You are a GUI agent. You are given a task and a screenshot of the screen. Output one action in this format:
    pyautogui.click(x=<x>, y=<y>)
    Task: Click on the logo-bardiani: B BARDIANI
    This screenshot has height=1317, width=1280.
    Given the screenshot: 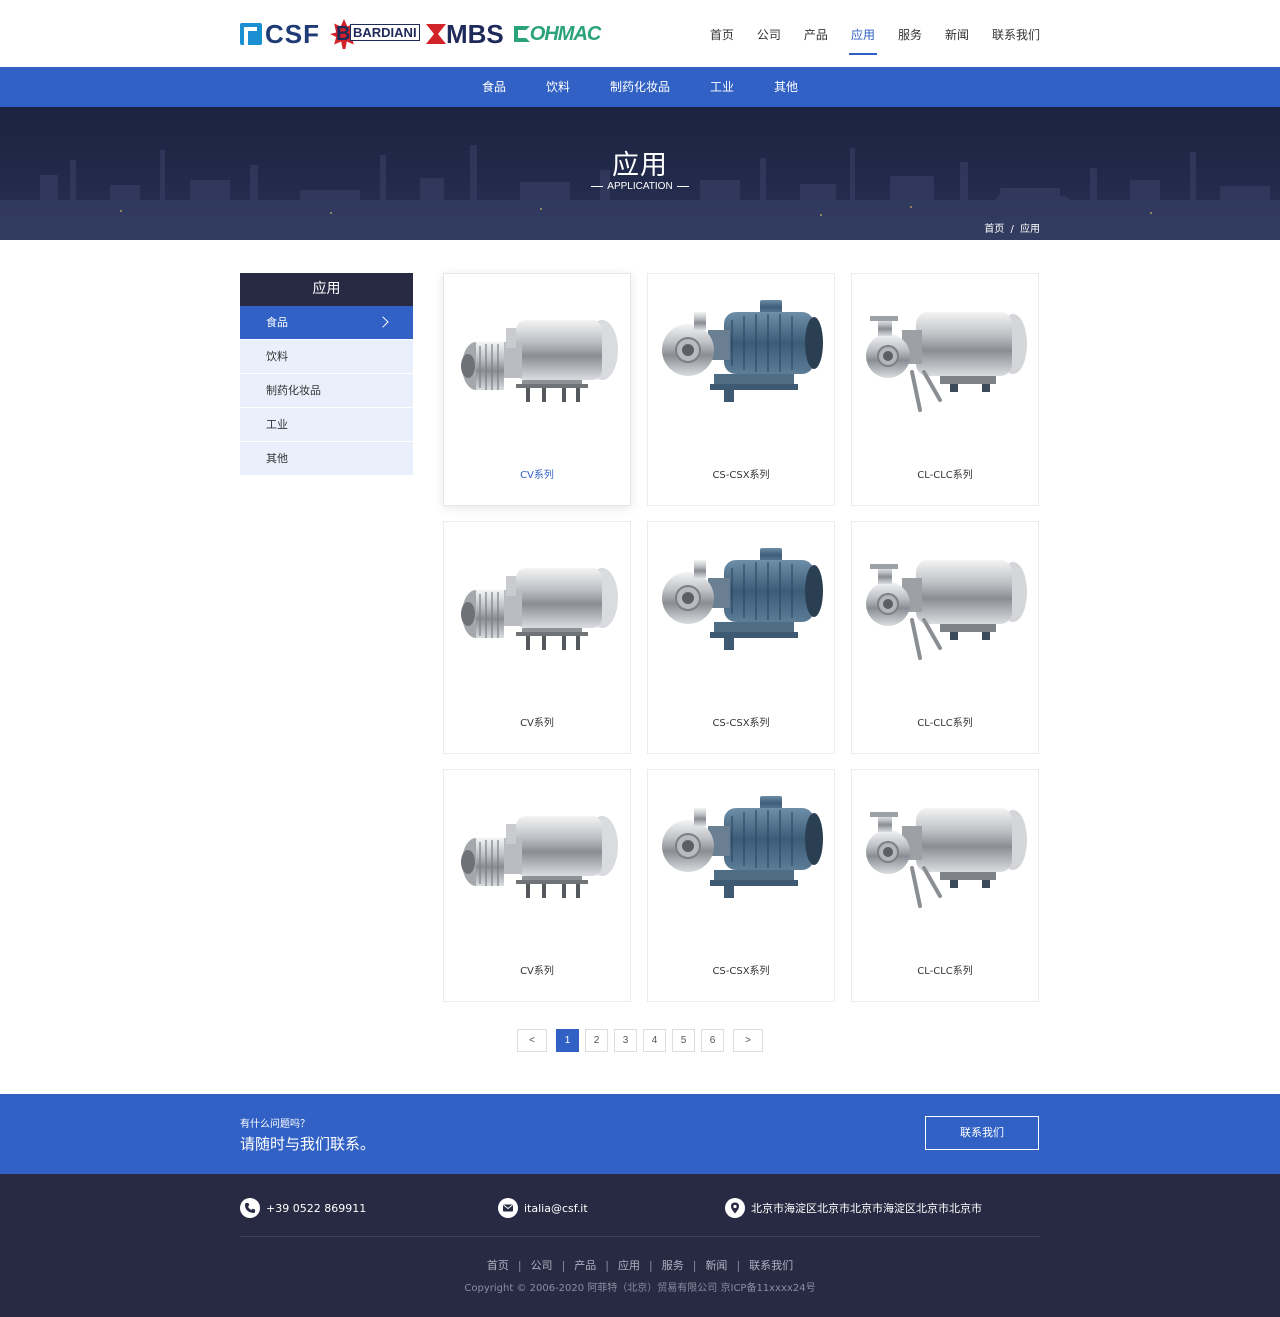 What is the action you would take?
    pyautogui.click(x=375, y=34)
    